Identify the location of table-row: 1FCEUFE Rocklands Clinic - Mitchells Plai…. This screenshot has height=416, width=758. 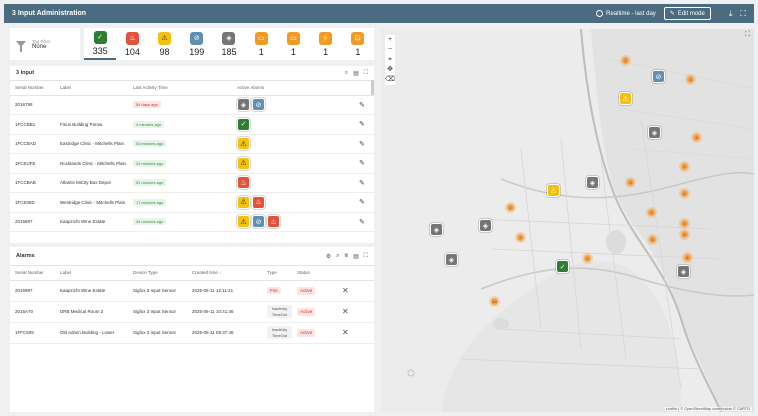
(192, 163).